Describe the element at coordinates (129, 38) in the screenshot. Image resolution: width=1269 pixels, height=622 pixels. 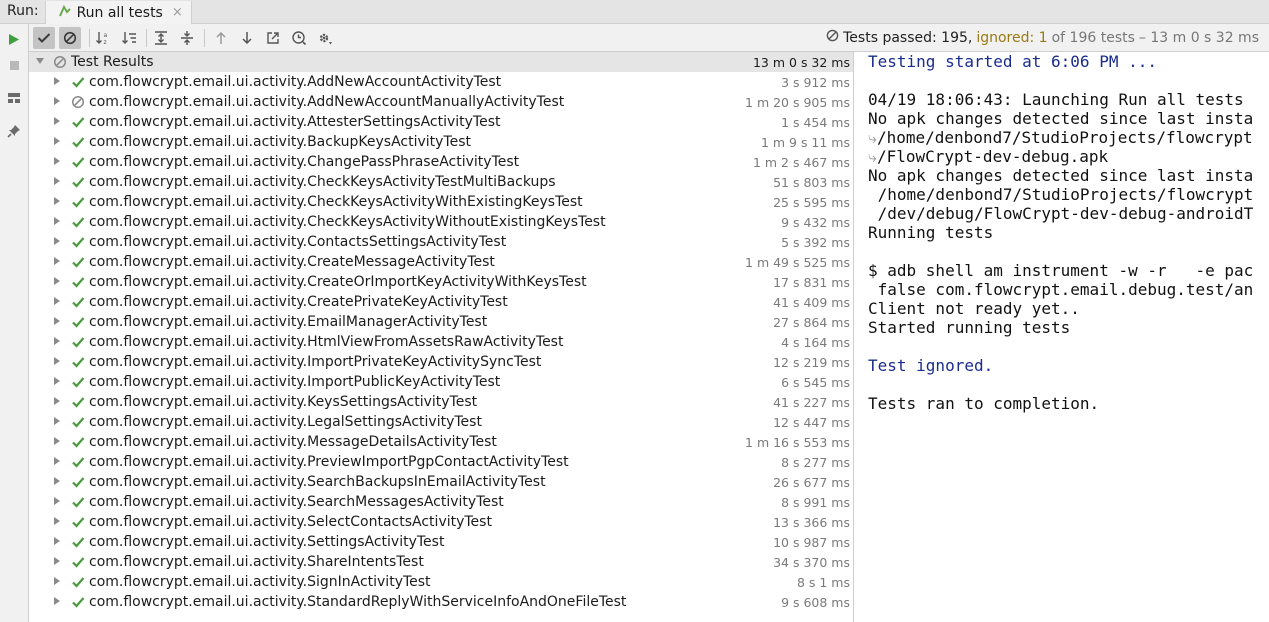
I see `sort-duration-icon` at that location.